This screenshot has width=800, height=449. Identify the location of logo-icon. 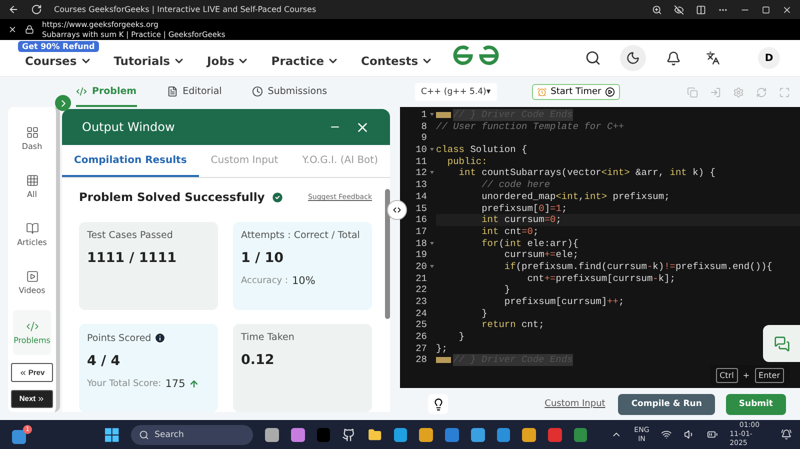
(476, 56).